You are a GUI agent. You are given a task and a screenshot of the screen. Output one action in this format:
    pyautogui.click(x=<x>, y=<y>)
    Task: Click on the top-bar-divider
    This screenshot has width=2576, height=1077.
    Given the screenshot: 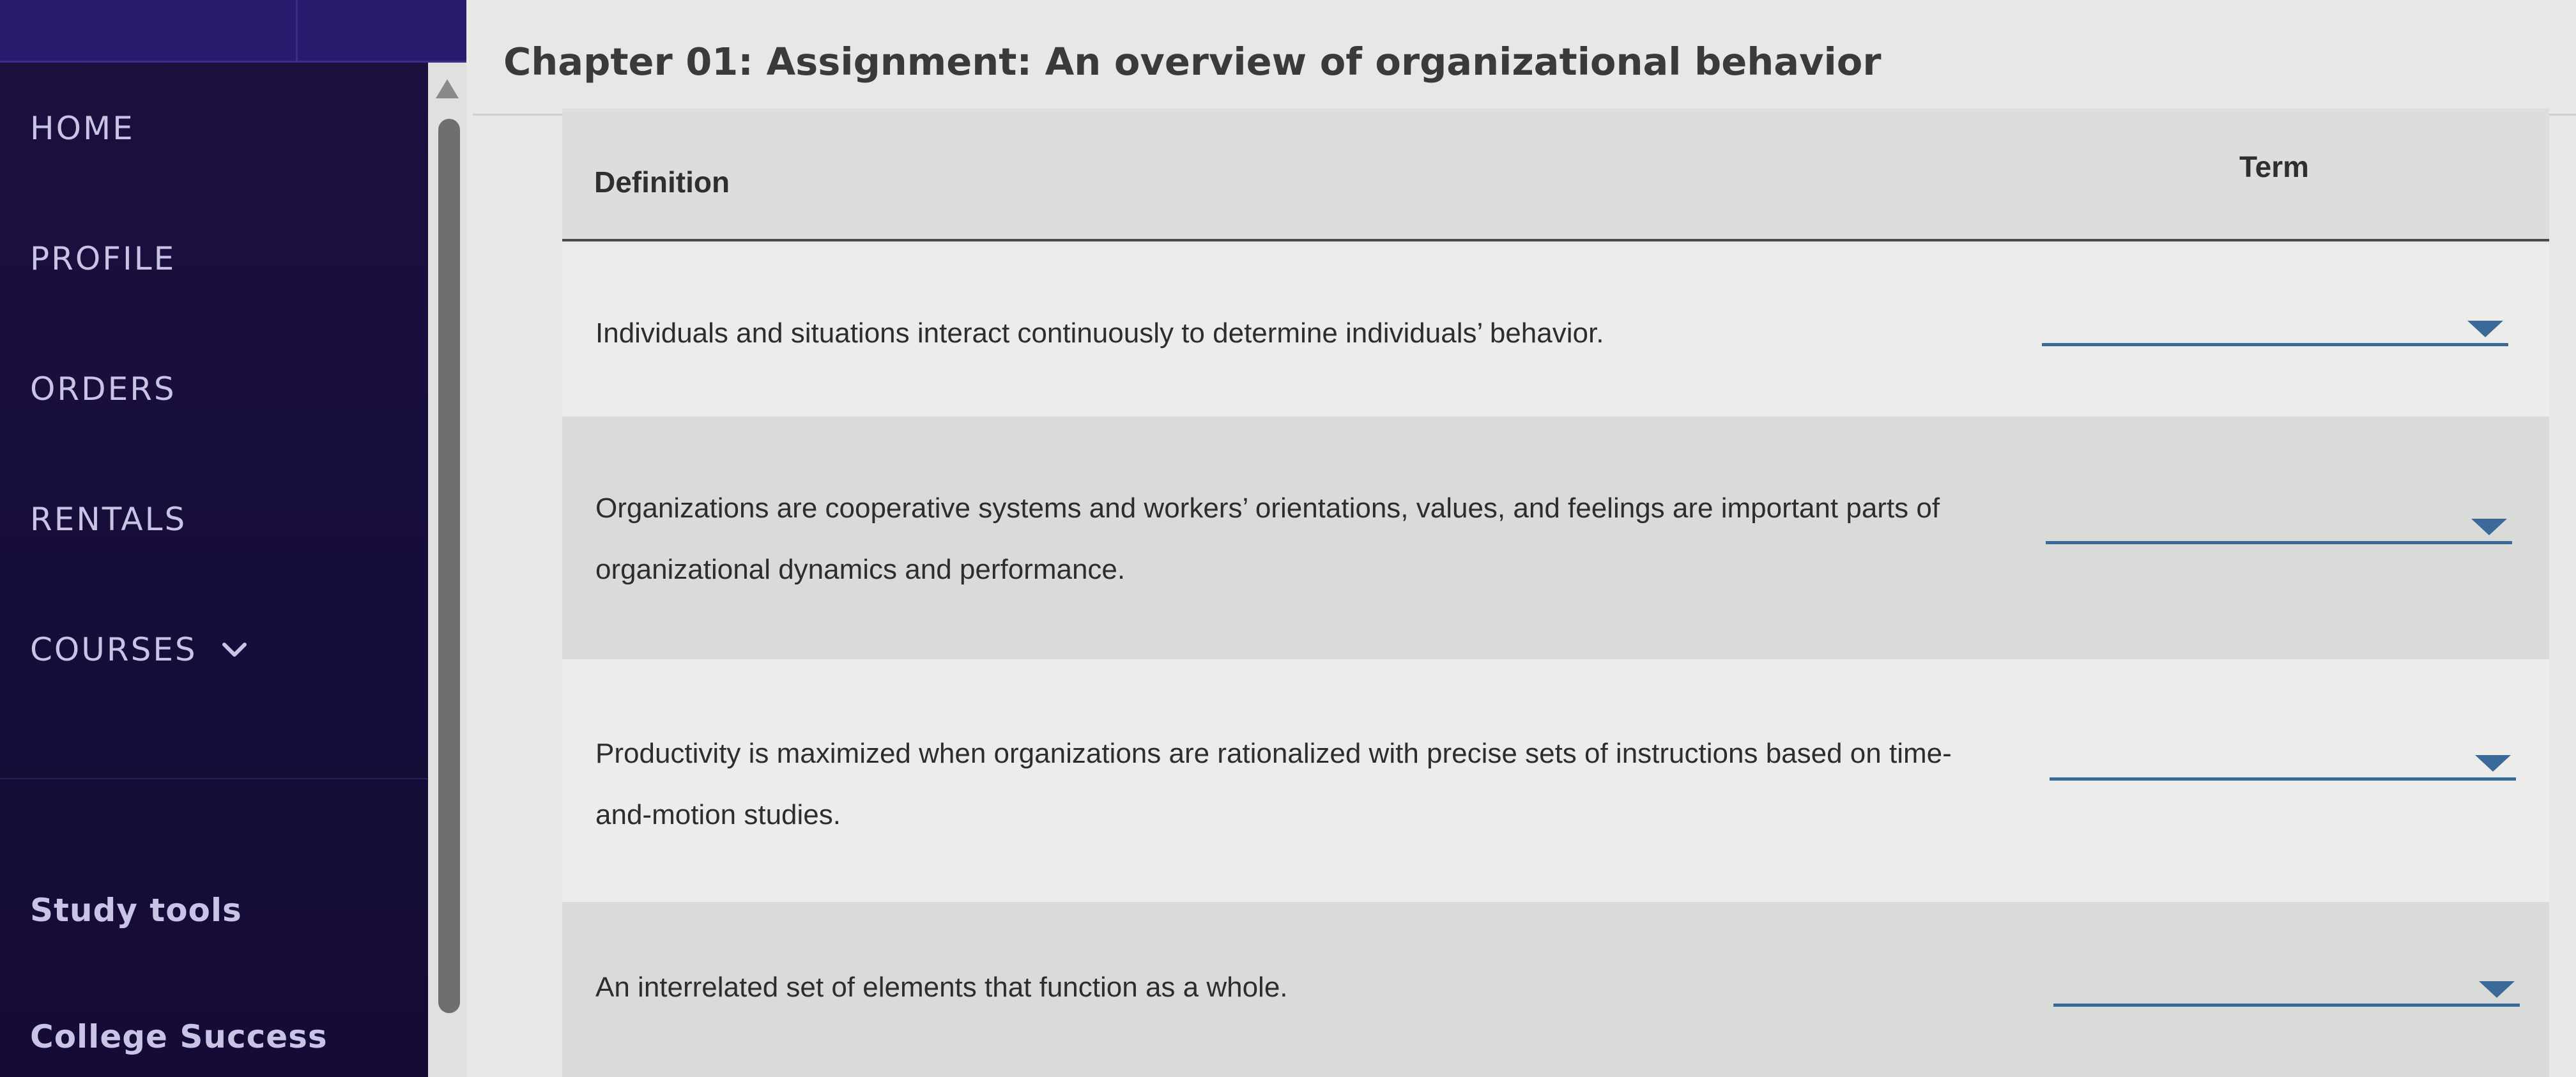 What is the action you would take?
    pyautogui.click(x=297, y=31)
    